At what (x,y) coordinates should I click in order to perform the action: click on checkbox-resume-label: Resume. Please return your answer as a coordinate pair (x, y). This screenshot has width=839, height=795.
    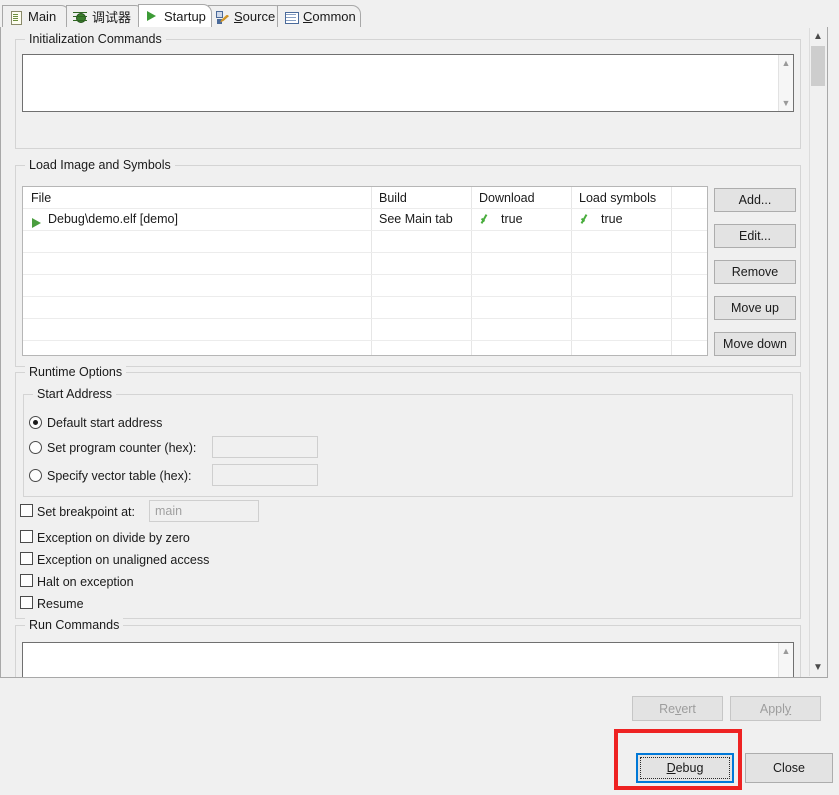
    Looking at the image, I should click on (60, 604).